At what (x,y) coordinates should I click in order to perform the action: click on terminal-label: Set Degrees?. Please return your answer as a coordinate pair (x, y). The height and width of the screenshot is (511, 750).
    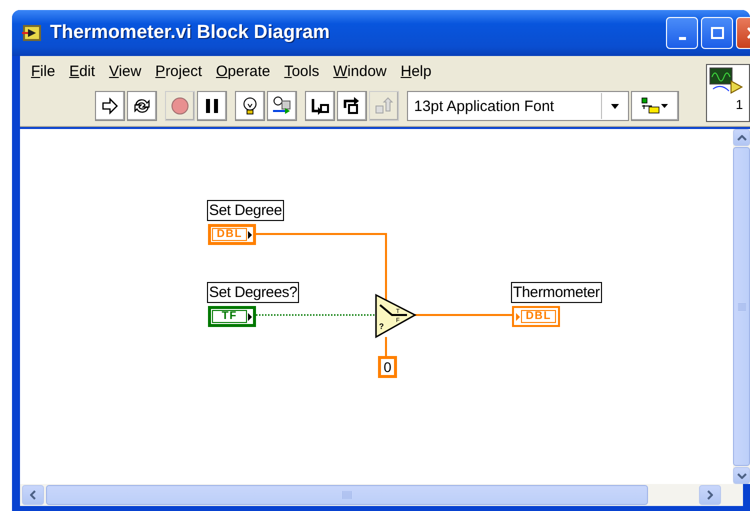
    Looking at the image, I should click on (253, 292).